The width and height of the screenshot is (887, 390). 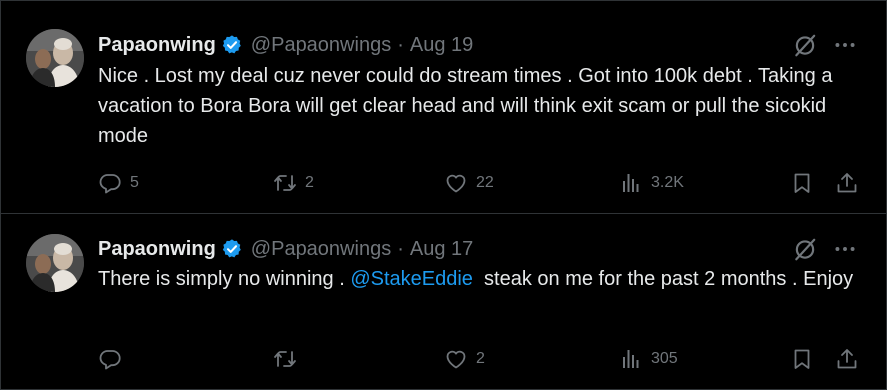 I want to click on retweet-button, so click(x=289, y=359).